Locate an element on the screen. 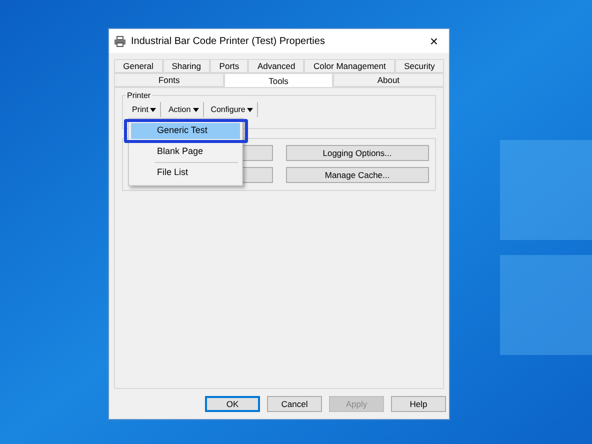 This screenshot has width=592, height=444. tab: About is located at coordinates (388, 80).